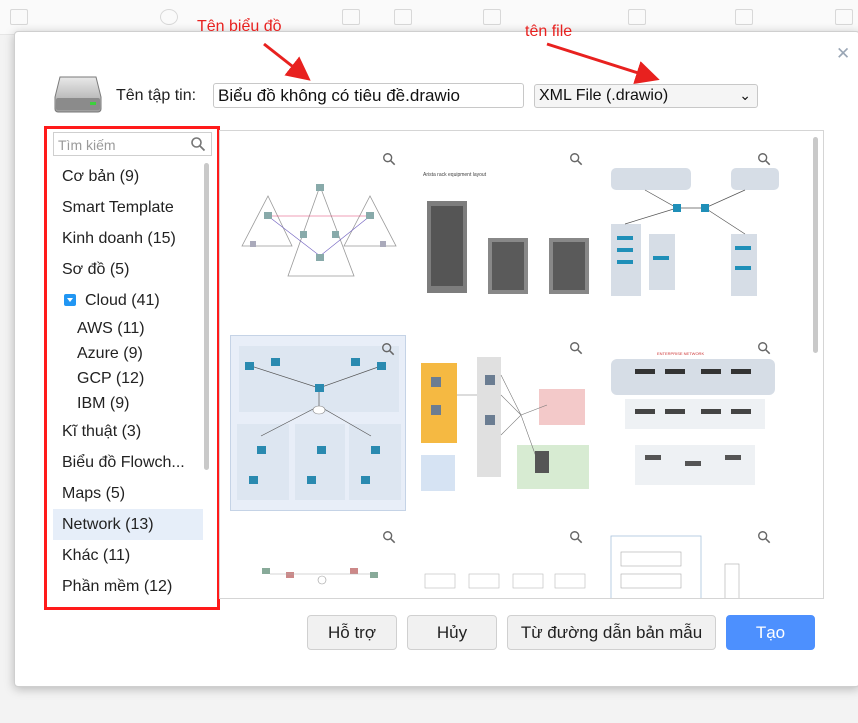  Describe the element at coordinates (492, 17) in the screenshot. I see `toolbar-fill-icon` at that location.